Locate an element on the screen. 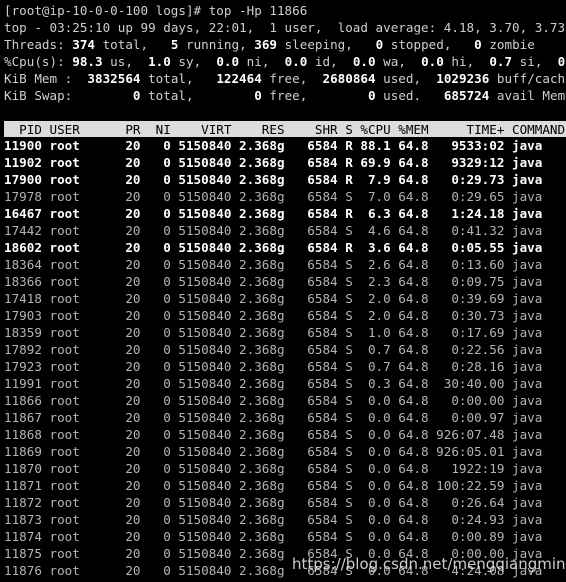 The height and width of the screenshot is (582, 566). value-bold: 369 is located at coordinates (265, 44).